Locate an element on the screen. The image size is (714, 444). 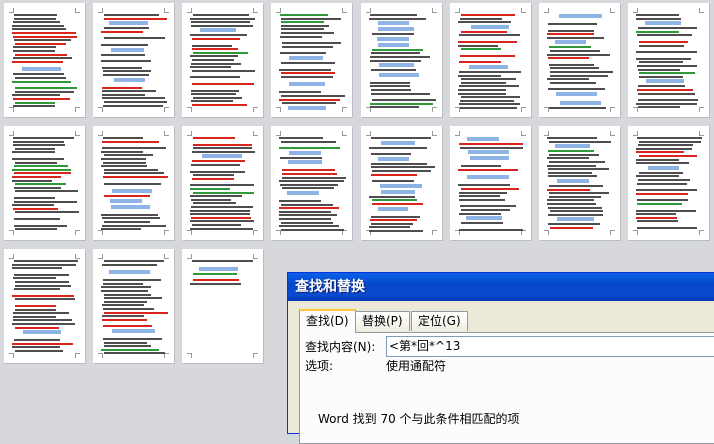
tab-goto: 定位(G) is located at coordinates (439, 321).